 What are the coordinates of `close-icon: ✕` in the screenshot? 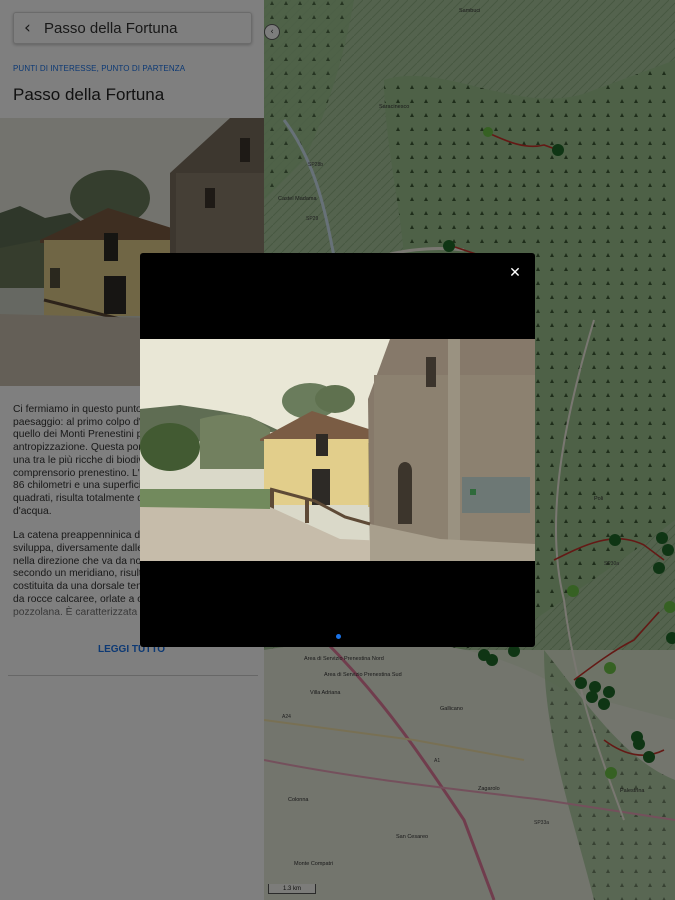 It's located at (515, 273).